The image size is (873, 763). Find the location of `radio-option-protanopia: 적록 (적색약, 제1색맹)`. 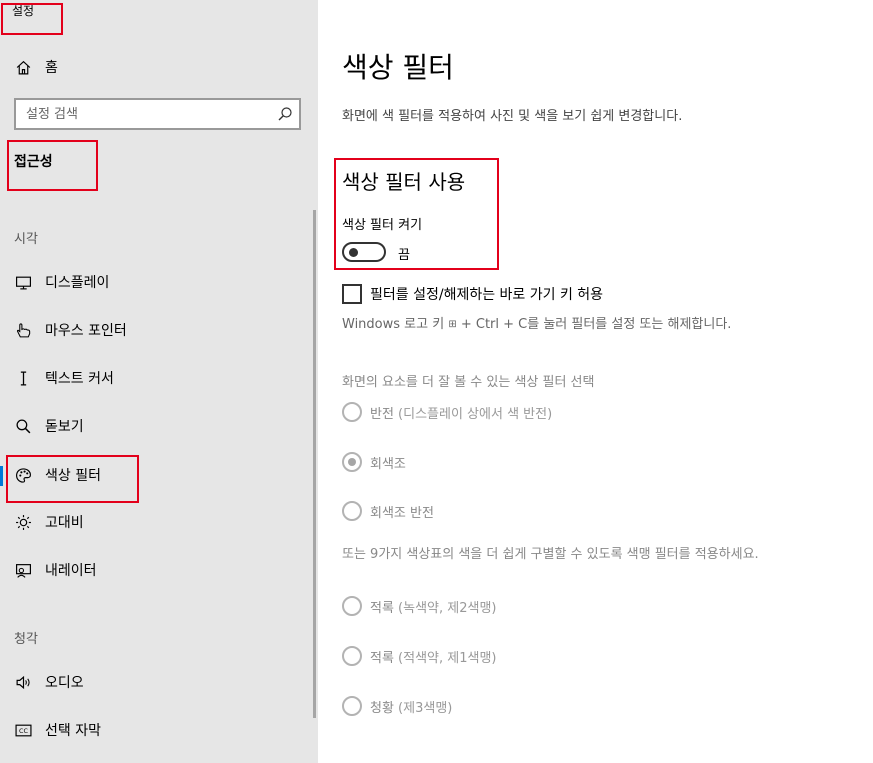

radio-option-protanopia: 적록 (적색약, 제1색맹) is located at coordinates (419, 656).